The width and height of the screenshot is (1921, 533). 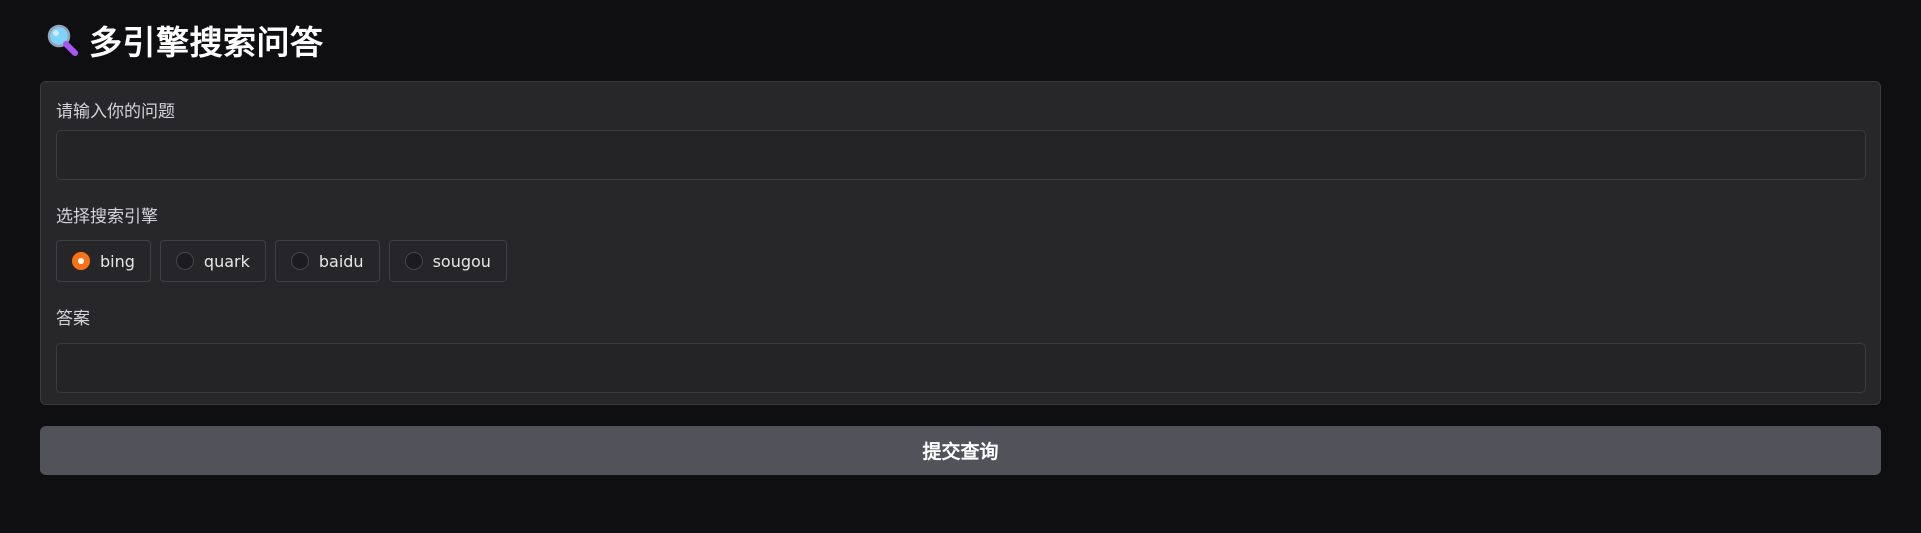 I want to click on engine-option-bing: bing, so click(x=103, y=261).